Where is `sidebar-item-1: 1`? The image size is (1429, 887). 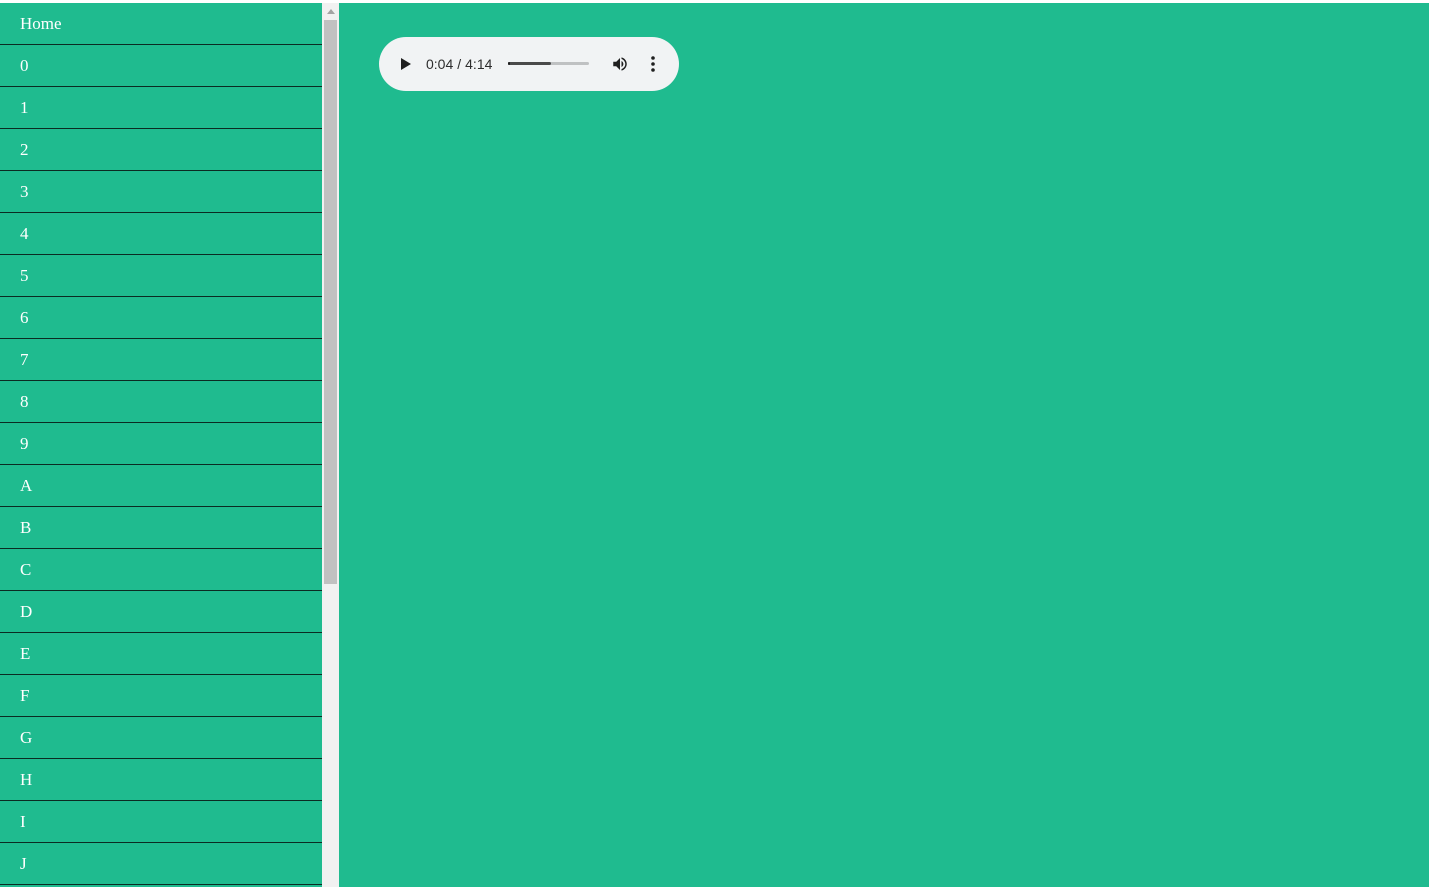 sidebar-item-1: 1 is located at coordinates (161, 108).